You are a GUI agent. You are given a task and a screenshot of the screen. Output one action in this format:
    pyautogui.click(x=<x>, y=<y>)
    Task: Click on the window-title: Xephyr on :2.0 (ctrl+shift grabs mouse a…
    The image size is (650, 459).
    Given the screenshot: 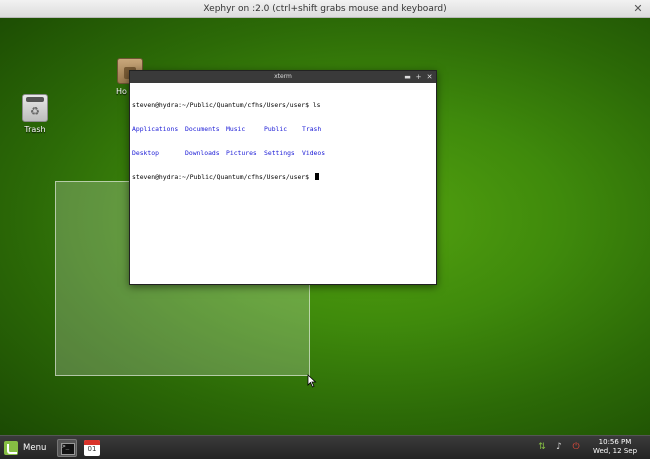 What is the action you would take?
    pyautogui.click(x=325, y=9)
    